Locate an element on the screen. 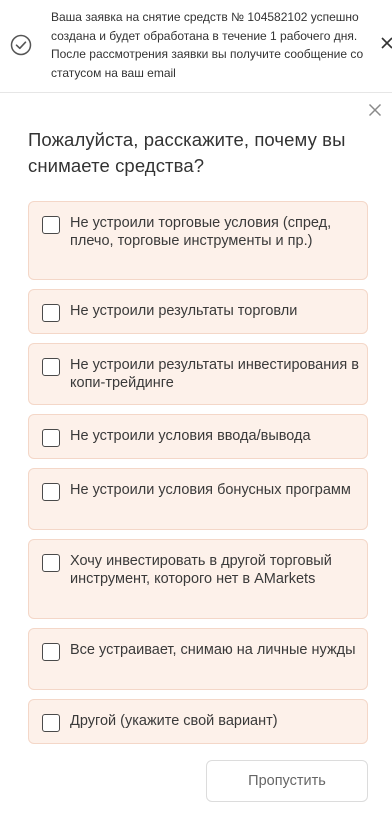 Image resolution: width=392 pixels, height=831 pixels. reason-option-deposit-withdrawal: Не устроили условия ввода/вывода is located at coordinates (198, 436).